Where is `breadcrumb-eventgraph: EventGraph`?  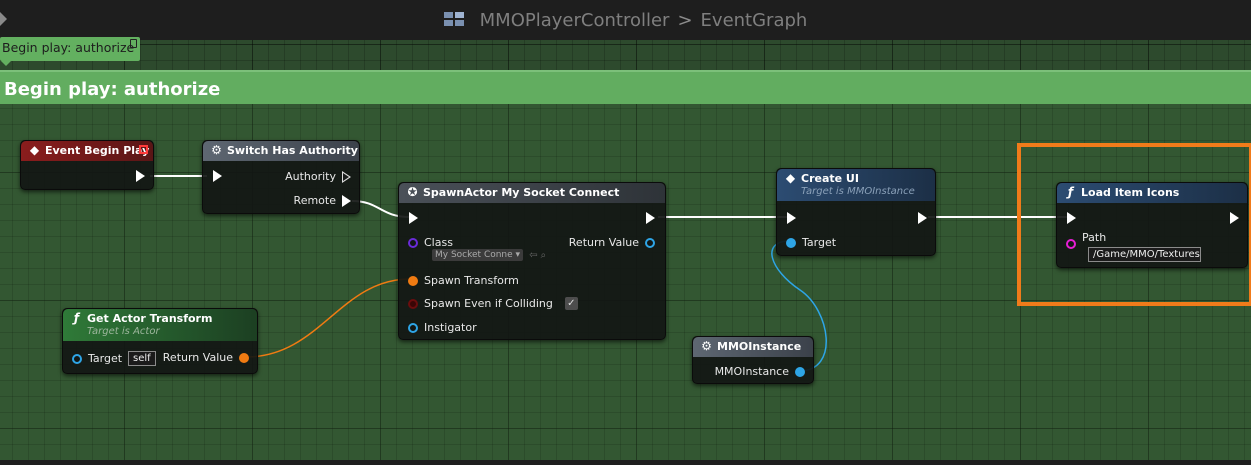
breadcrumb-eventgraph: EventGraph is located at coordinates (754, 20).